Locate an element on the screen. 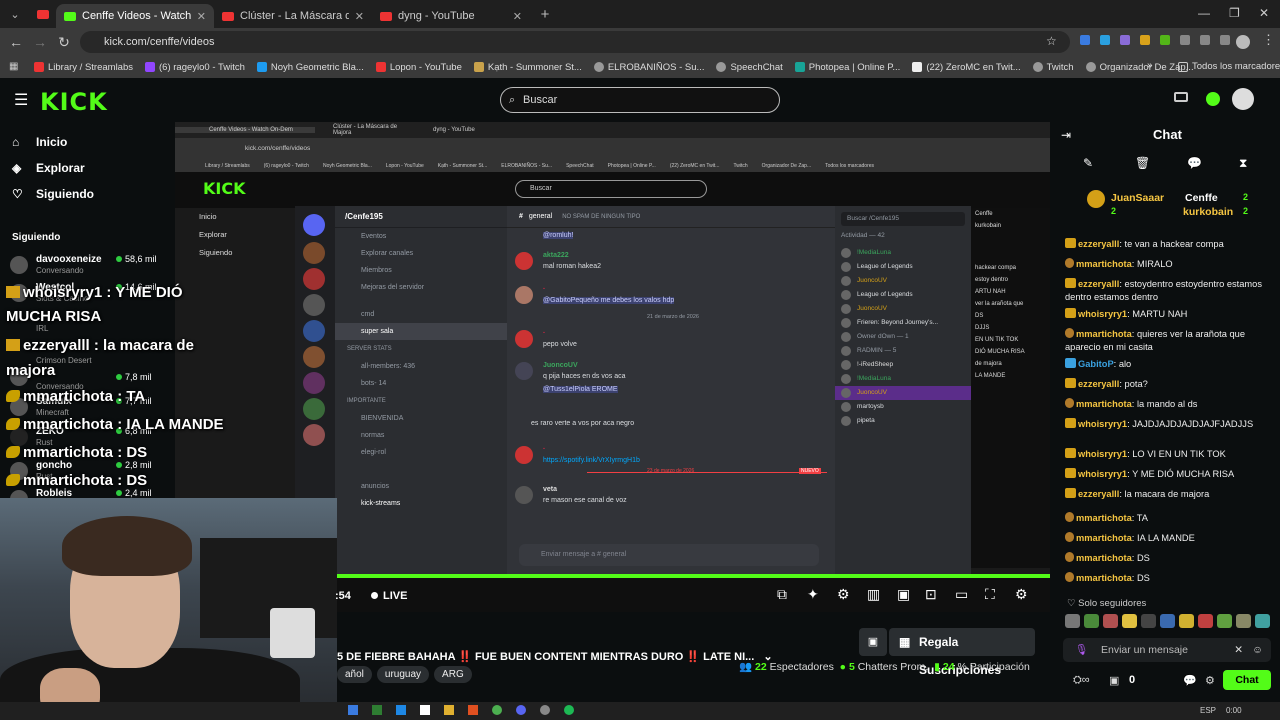 The image size is (1280, 720). tag: añol is located at coordinates (354, 674).